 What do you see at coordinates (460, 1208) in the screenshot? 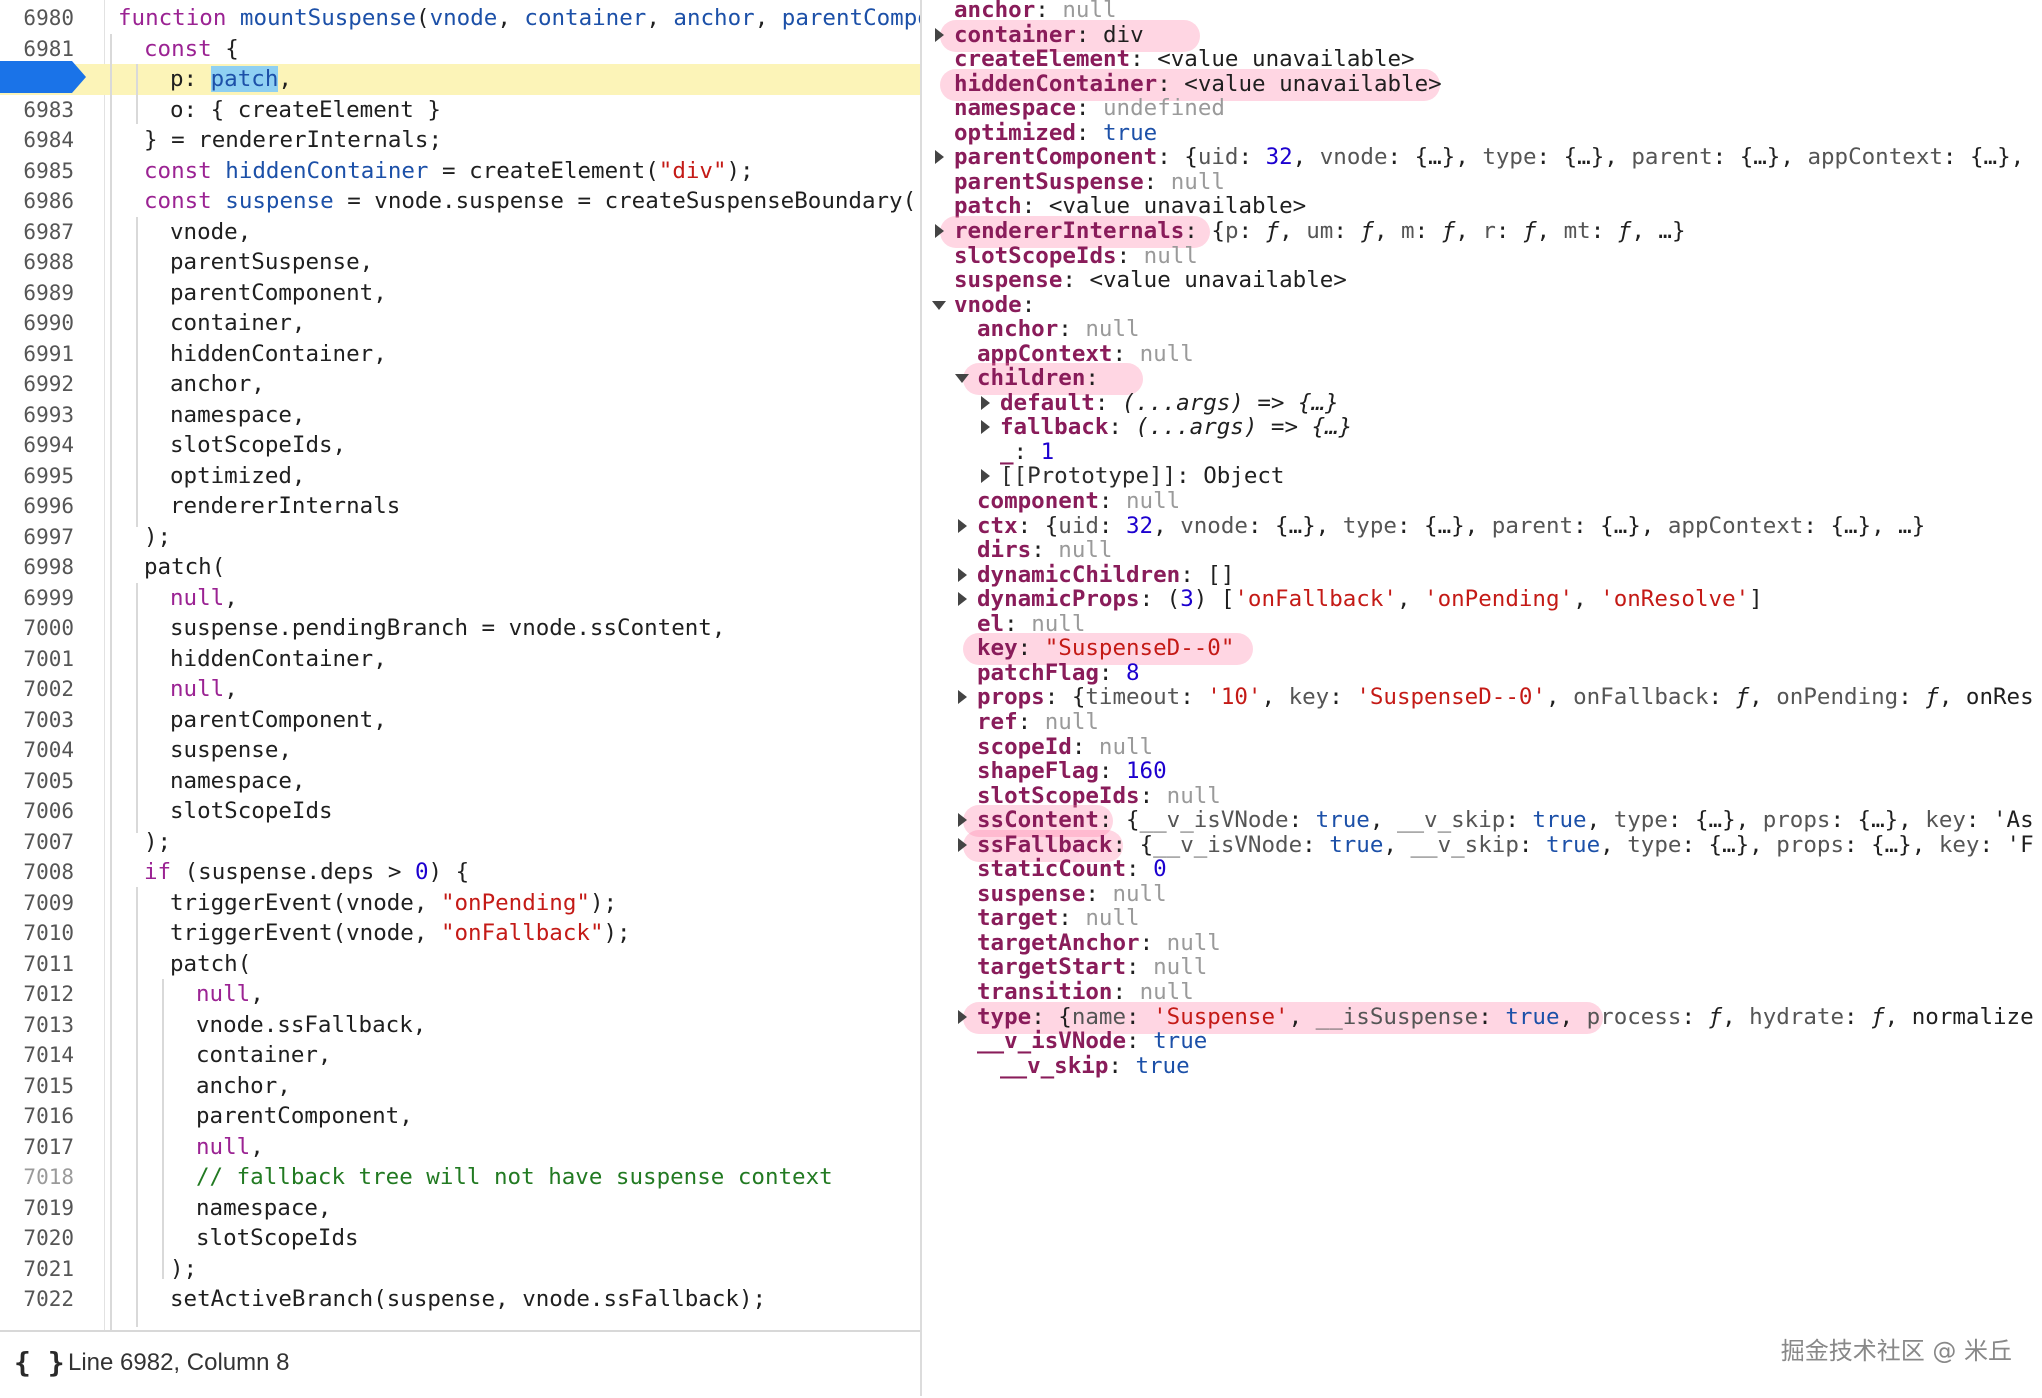
I see `code-line: 7019 namespace,` at bounding box center [460, 1208].